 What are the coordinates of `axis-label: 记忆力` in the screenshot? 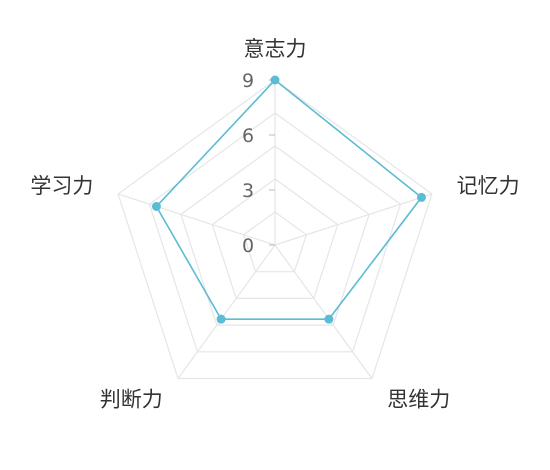 It's located at (488, 186).